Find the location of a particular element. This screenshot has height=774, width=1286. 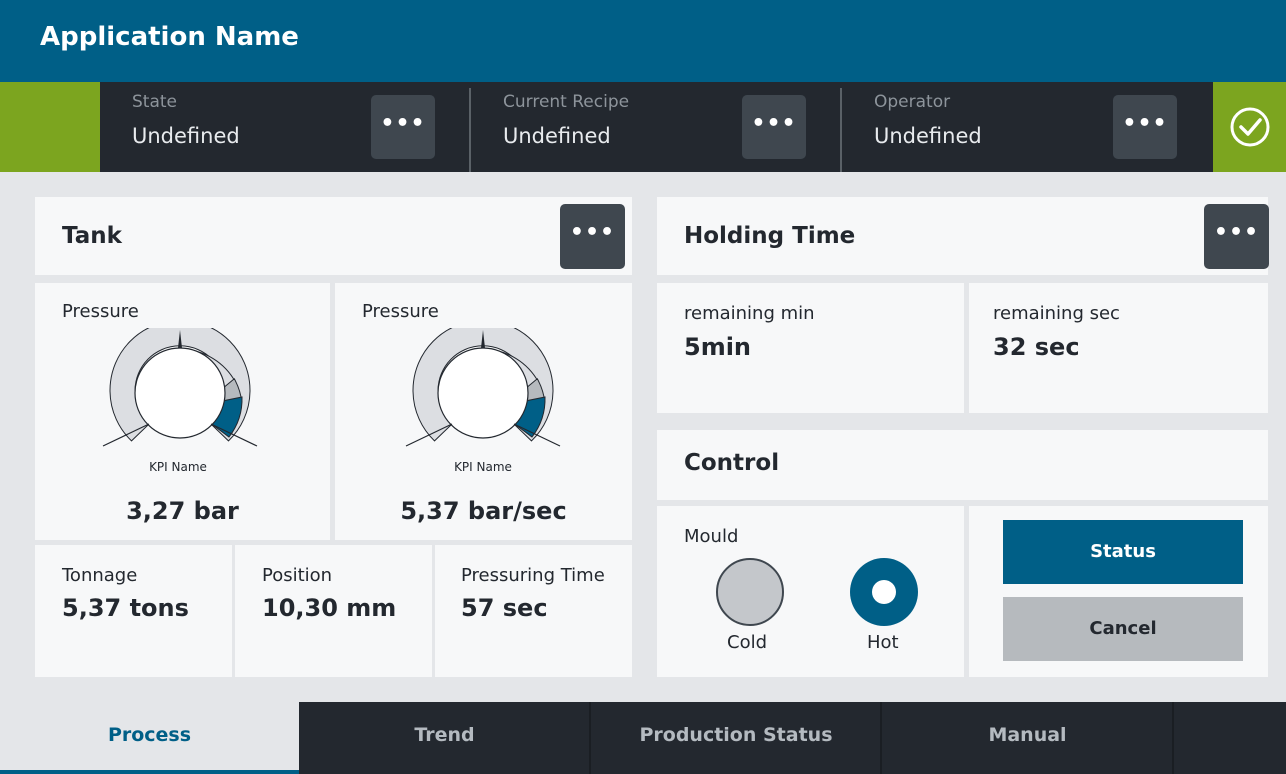

current-recipe-menu-button: ••• is located at coordinates (774, 127).